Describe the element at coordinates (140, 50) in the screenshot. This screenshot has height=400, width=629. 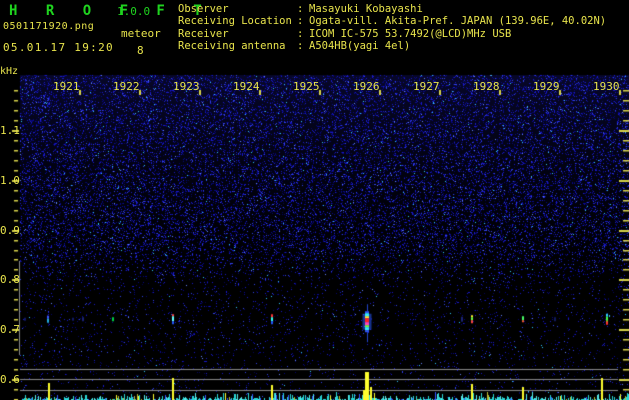
I see `echo-count: 8` at that location.